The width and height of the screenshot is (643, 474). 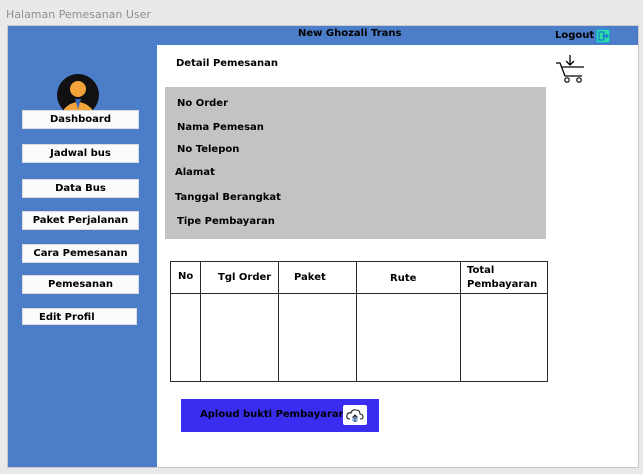 What do you see at coordinates (80, 284) in the screenshot?
I see `sidebar-item-pemesanan: Pemesanan` at bounding box center [80, 284].